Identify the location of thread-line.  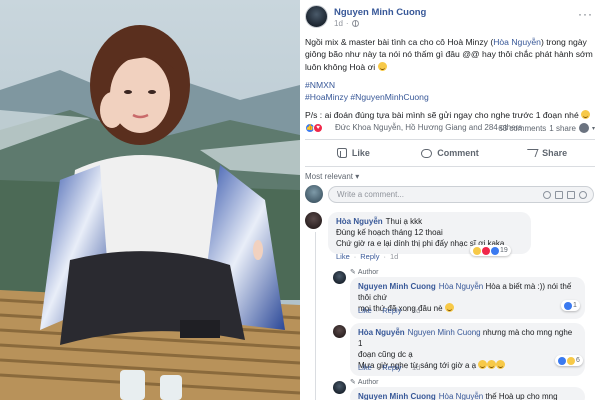
(315, 316).